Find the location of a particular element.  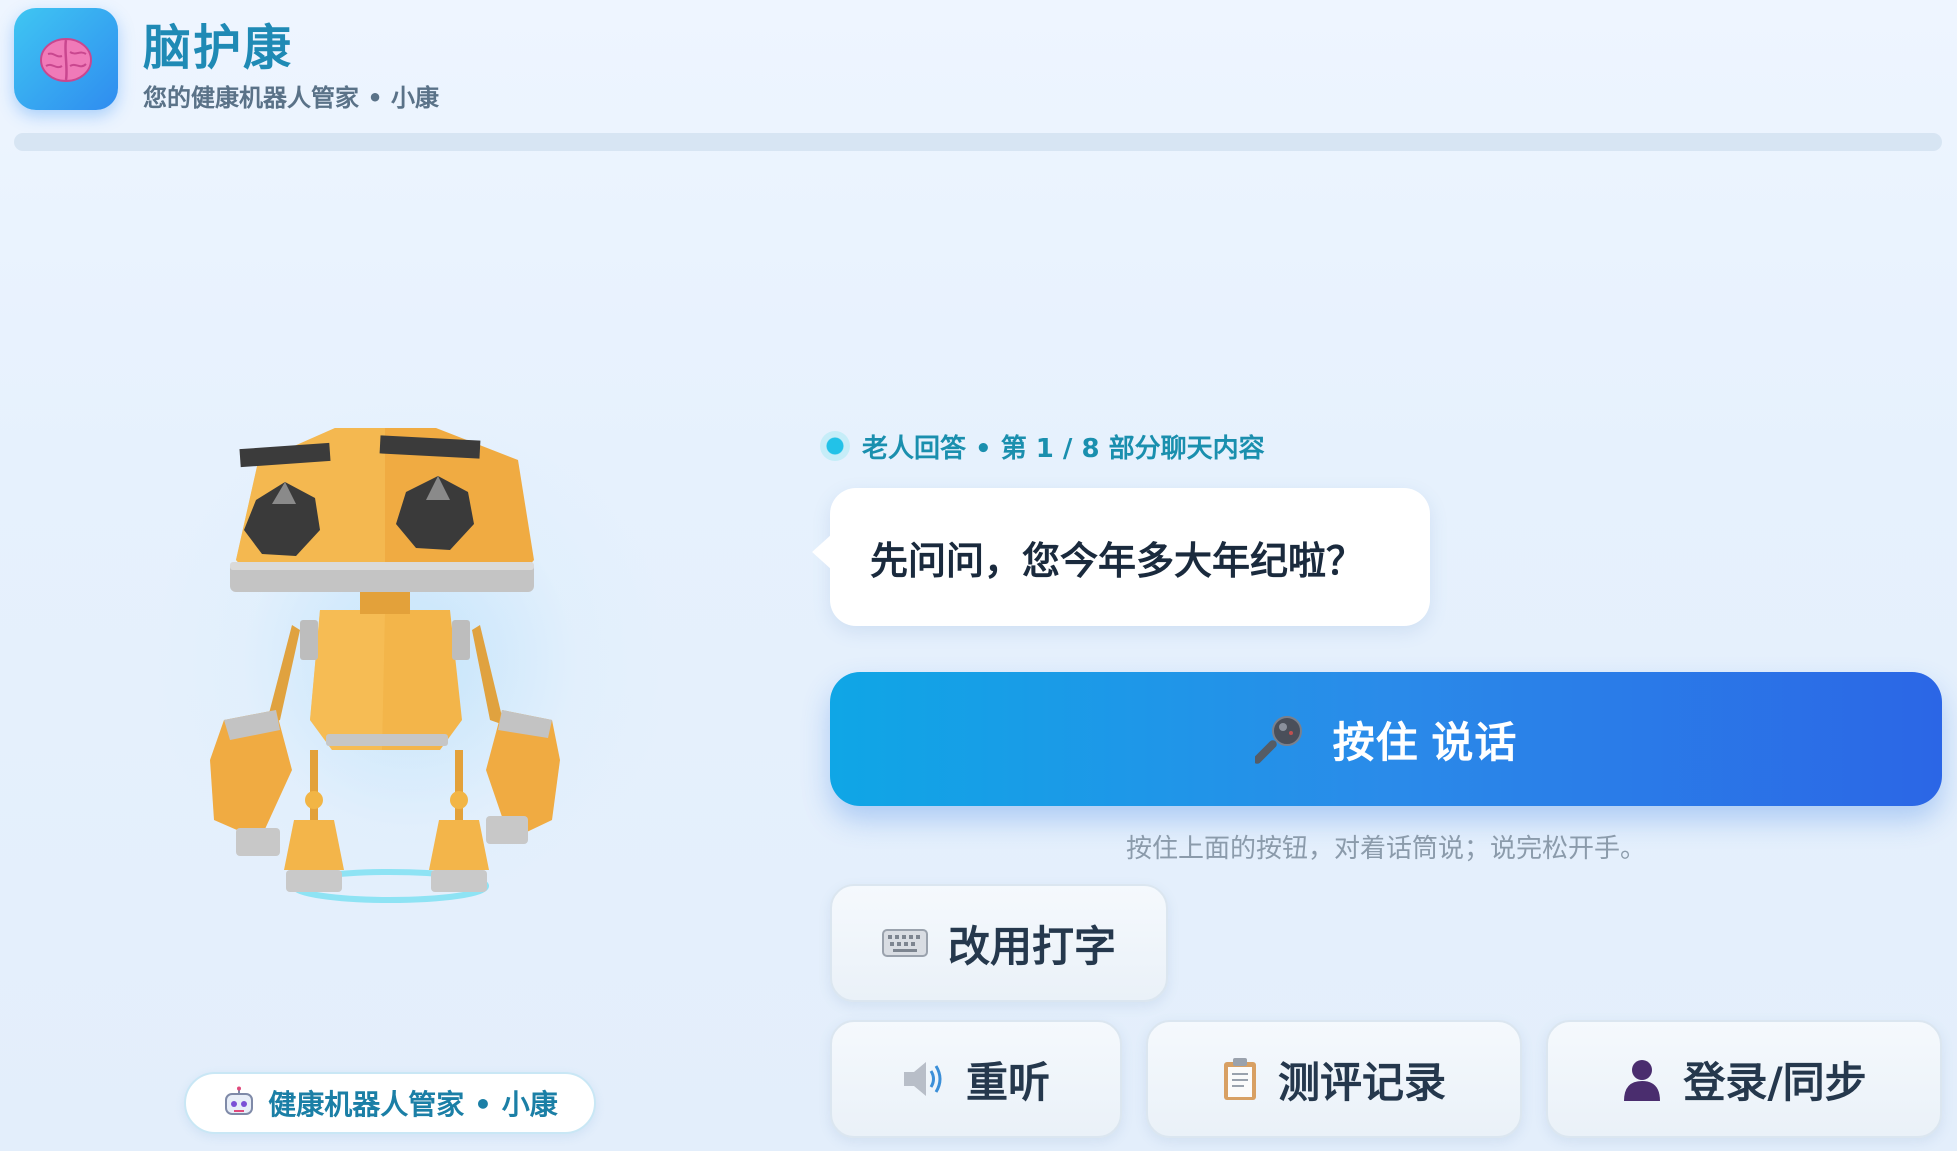

replay-button: 重听 is located at coordinates (976, 1079).